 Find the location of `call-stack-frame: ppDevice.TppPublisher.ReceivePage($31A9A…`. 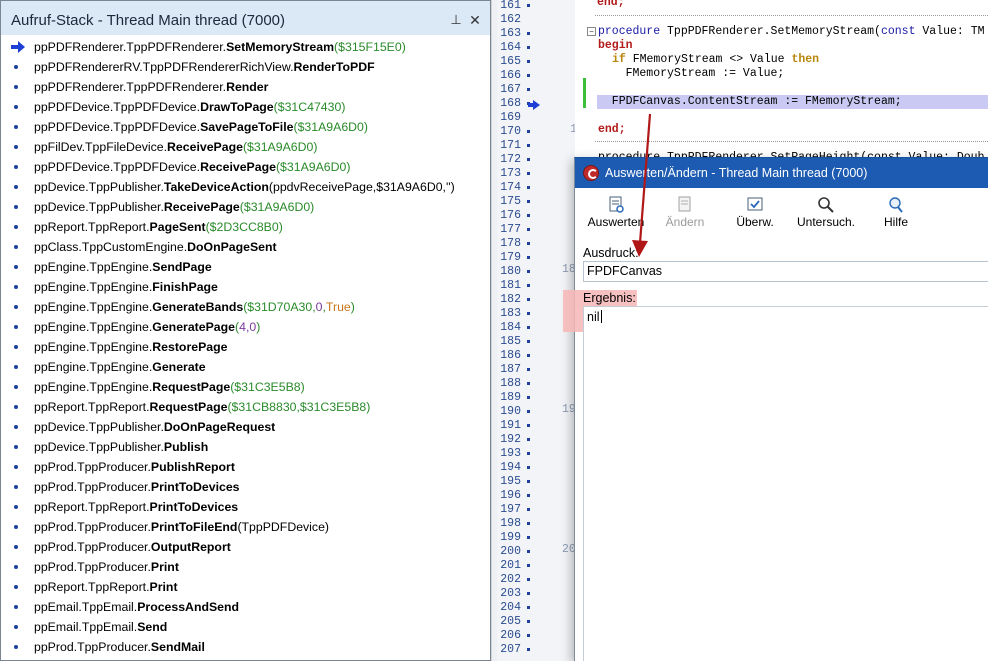

call-stack-frame: ppDevice.TppPublisher.ReceivePage($31A9A… is located at coordinates (245, 207).